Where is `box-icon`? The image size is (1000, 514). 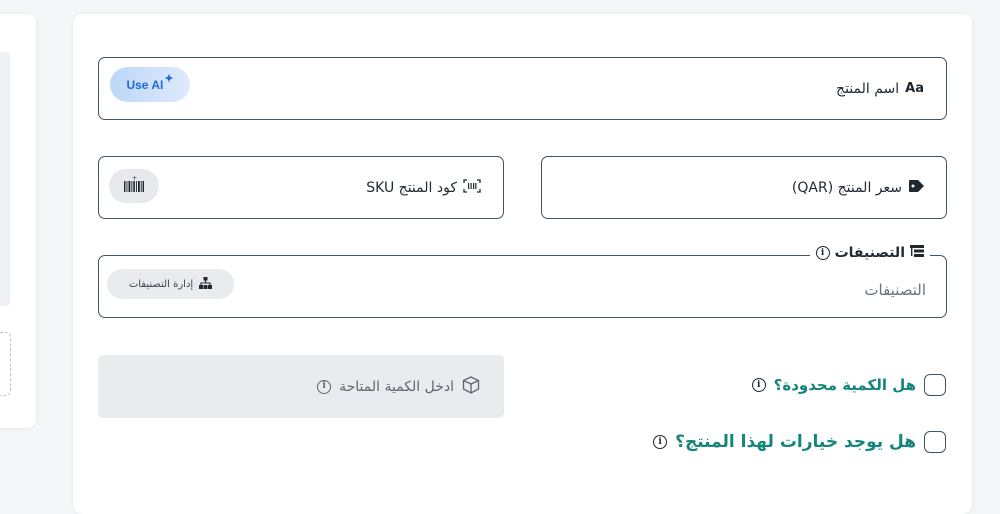
box-icon is located at coordinates (471, 386).